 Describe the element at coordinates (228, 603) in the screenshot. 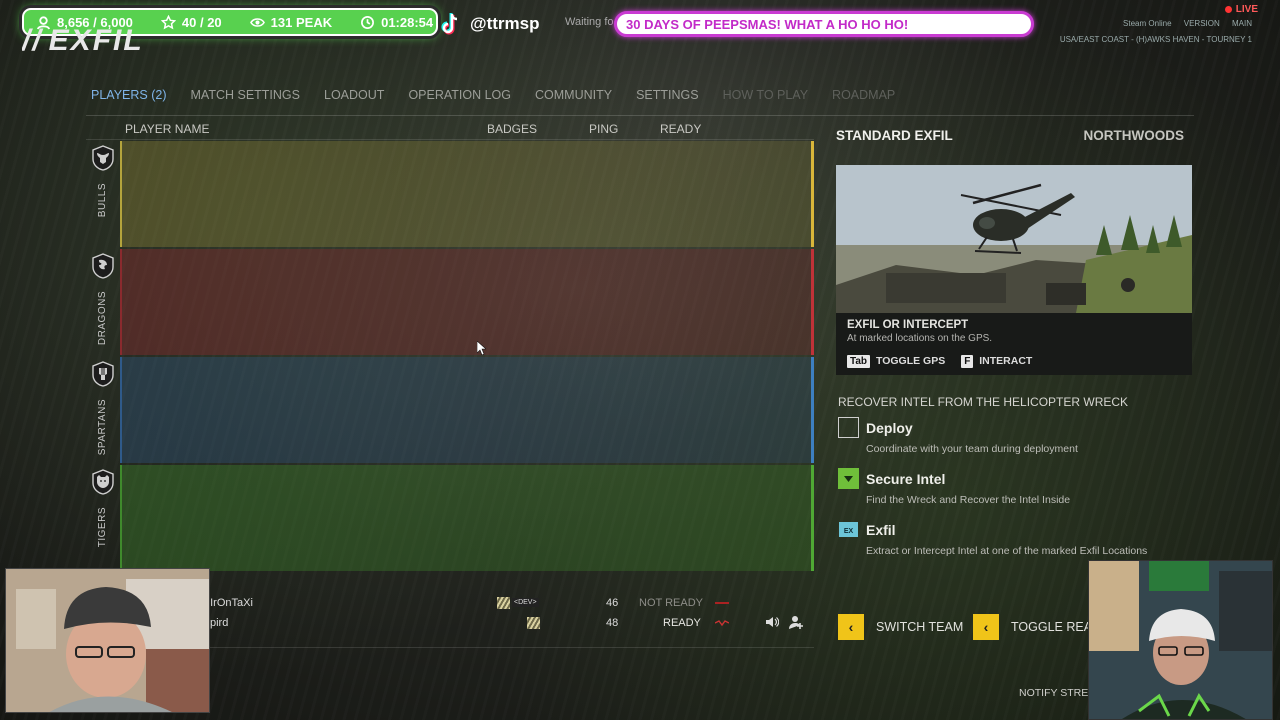

I see `player-name: ] IrOnTaXi` at that location.